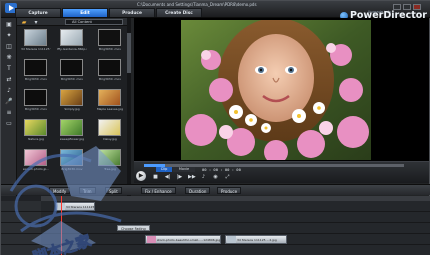 The image size is (430, 255). What do you see at coordinates (72, 169) in the screenshot?
I see `item-caption: Brig3030.mov` at bounding box center [72, 169].